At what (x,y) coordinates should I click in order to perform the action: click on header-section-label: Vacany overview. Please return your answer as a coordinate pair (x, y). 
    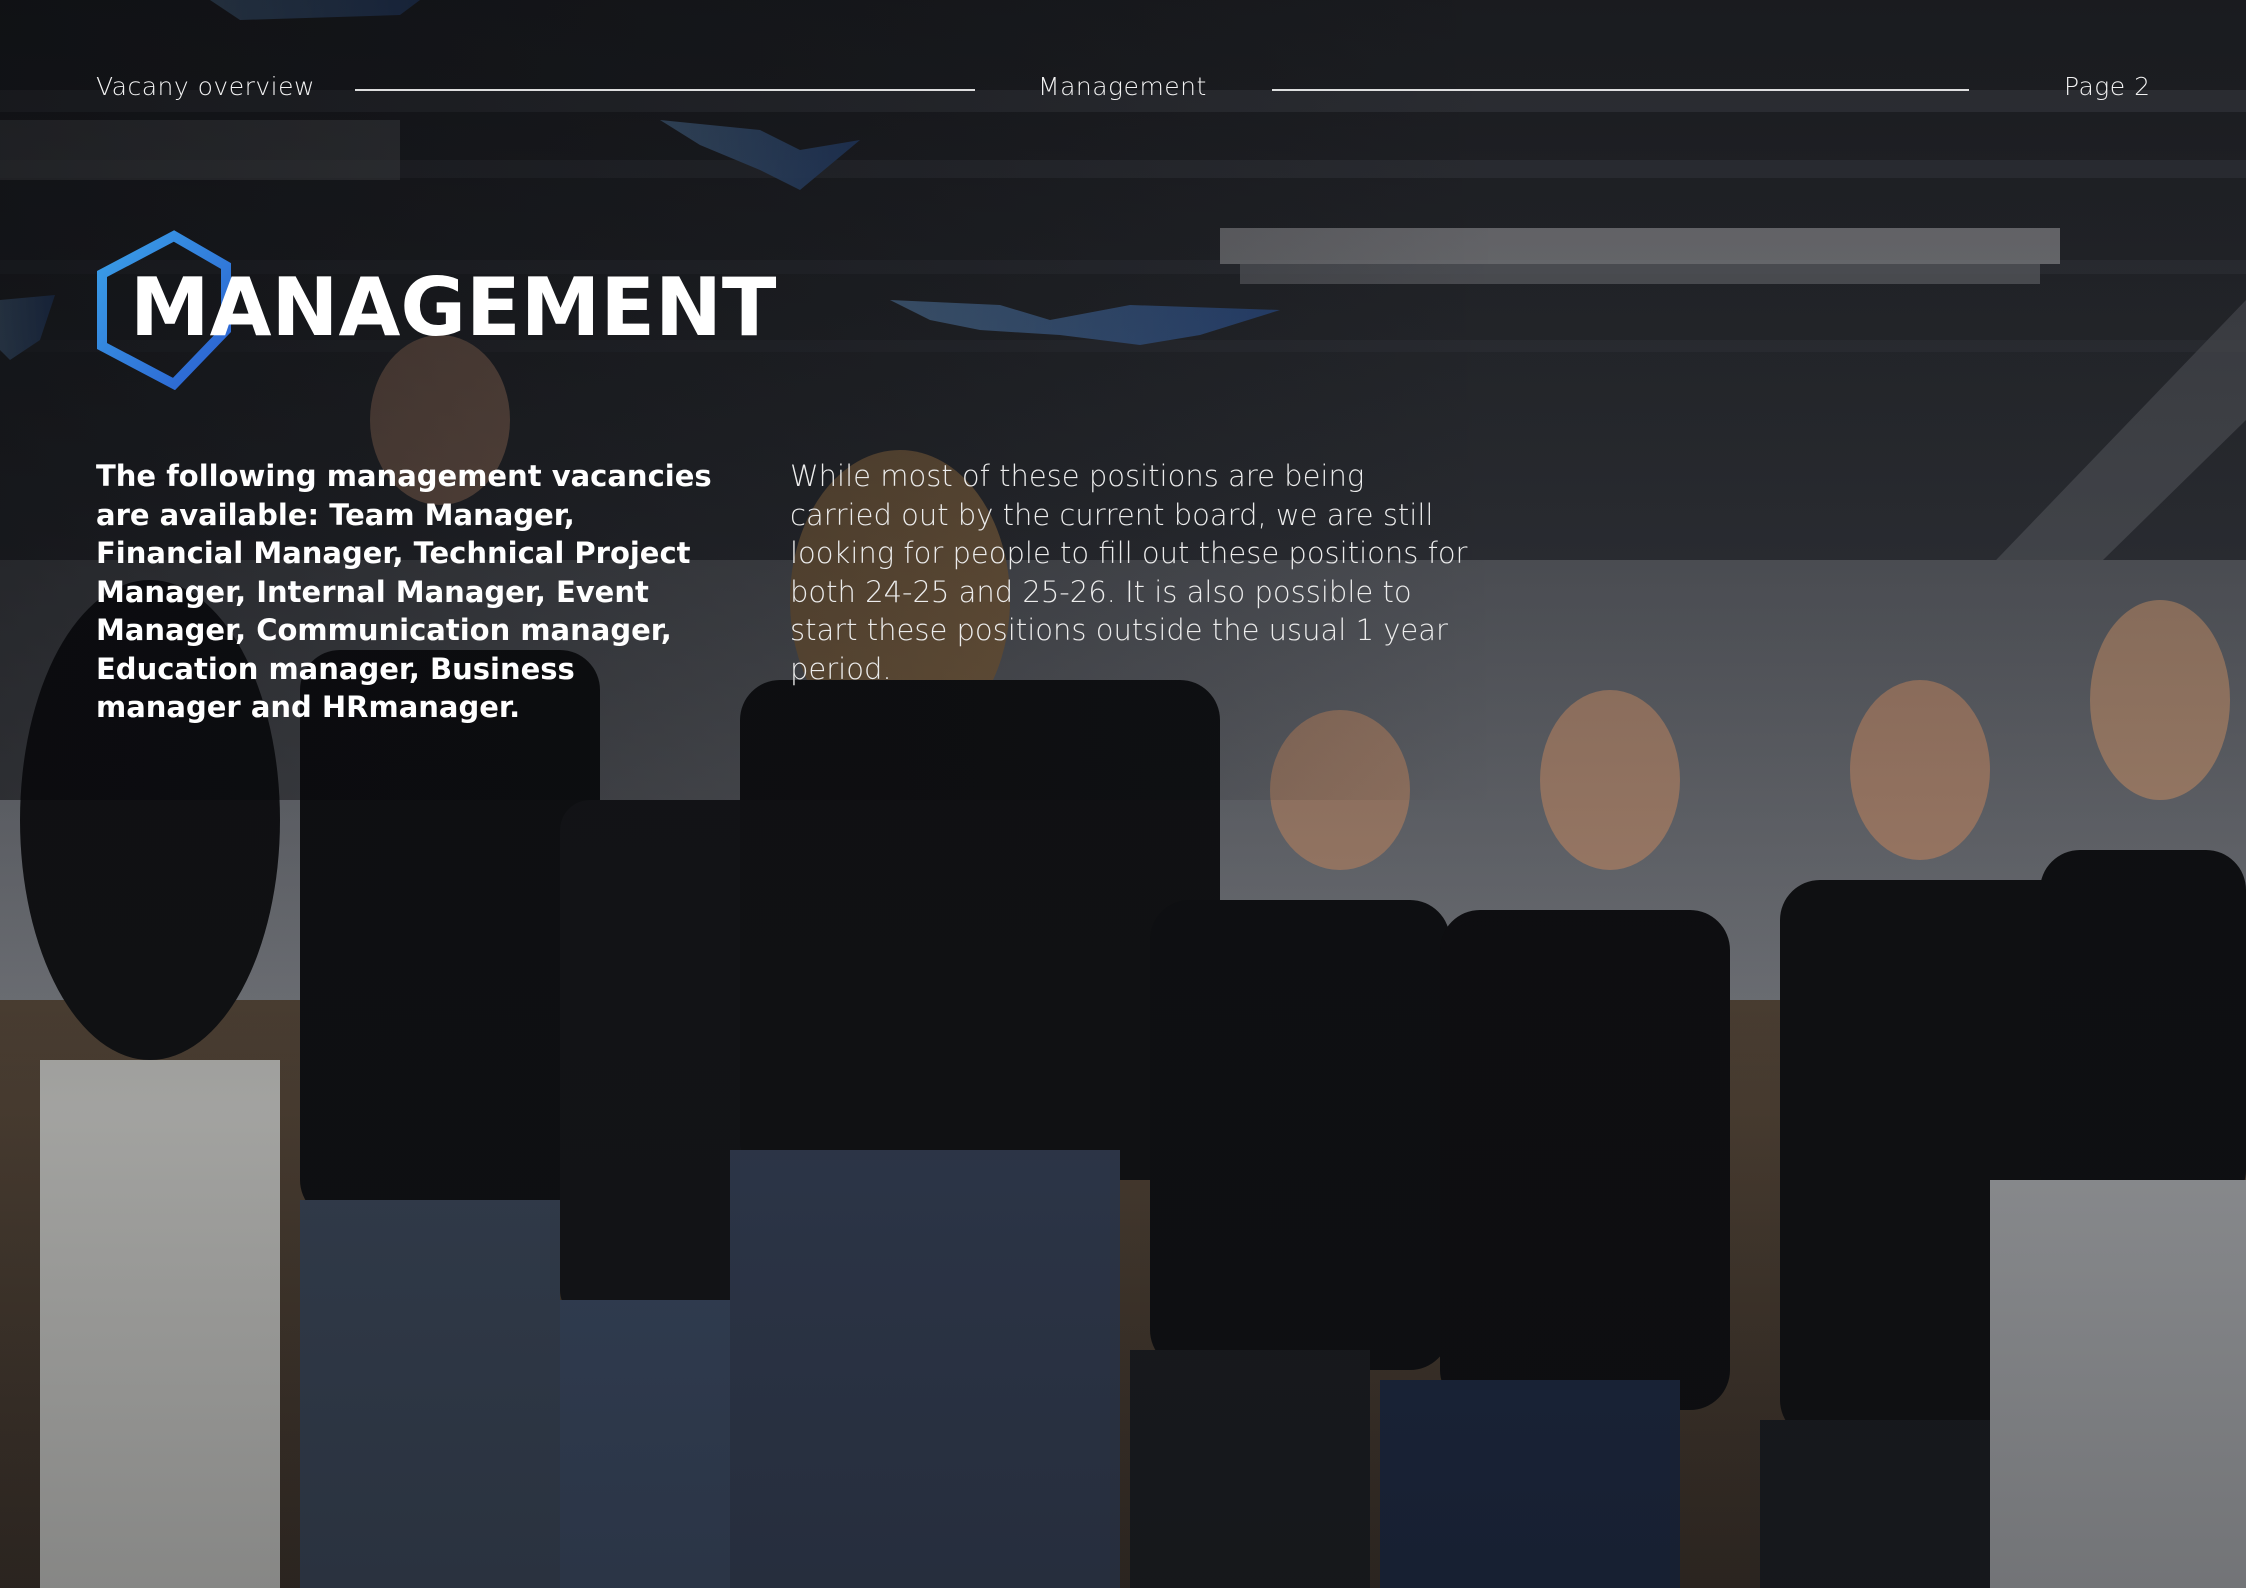
    Looking at the image, I should click on (205, 86).